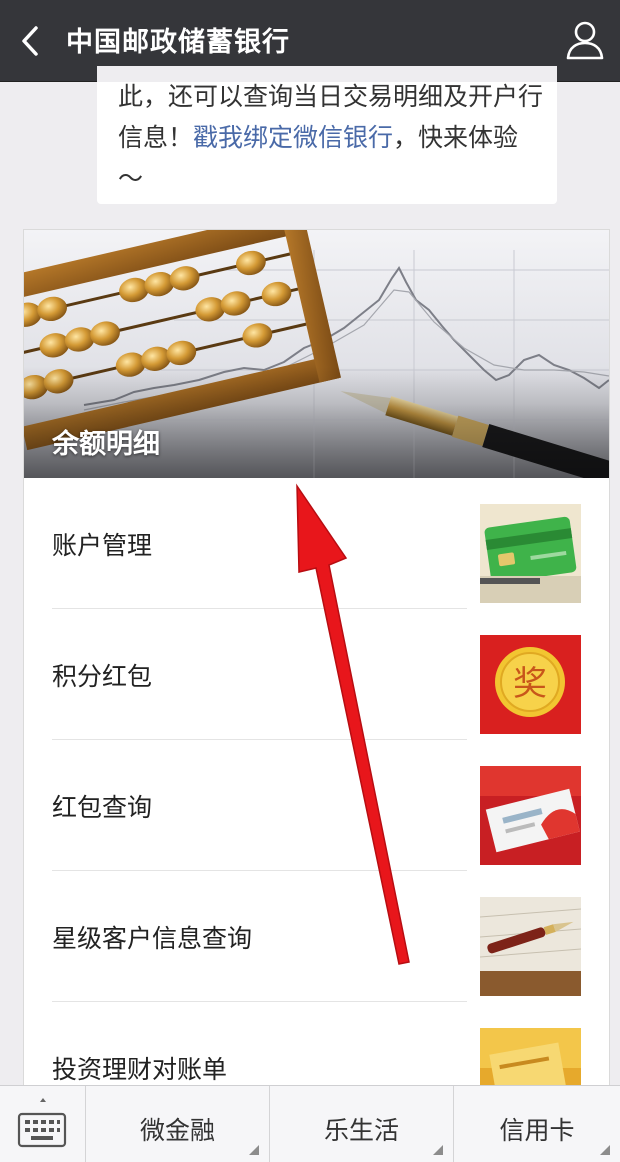 The image size is (620, 1162). What do you see at coordinates (316, 805) in the screenshot?
I see `menu-item-red-packet-query: 红包查询` at bounding box center [316, 805].